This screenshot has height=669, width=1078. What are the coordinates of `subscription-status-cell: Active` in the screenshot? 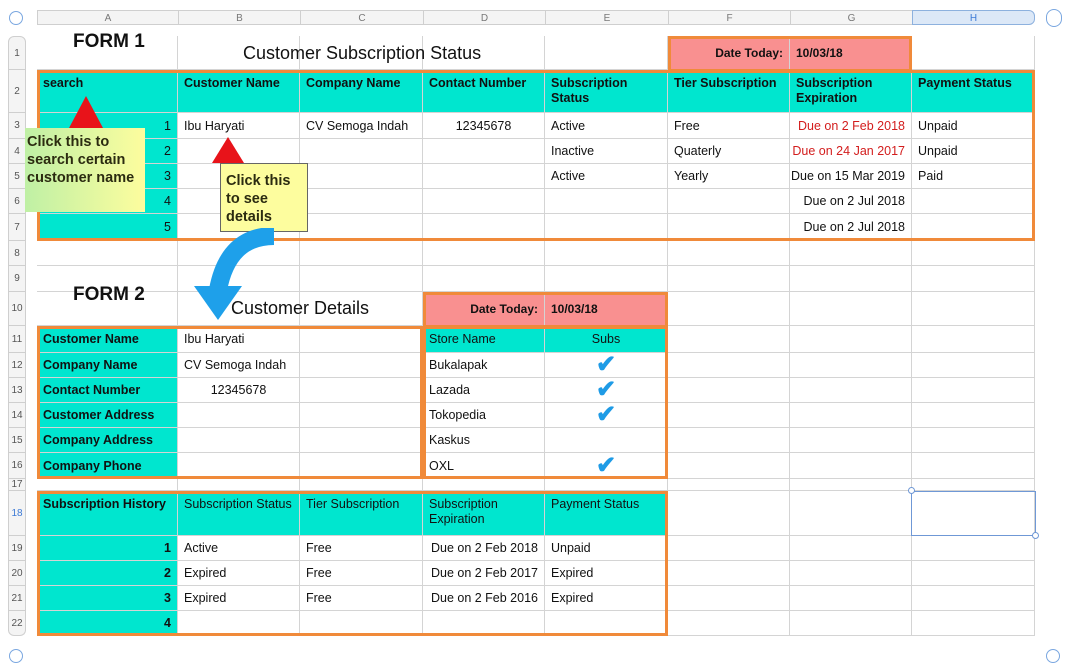 It's located at (606, 176).